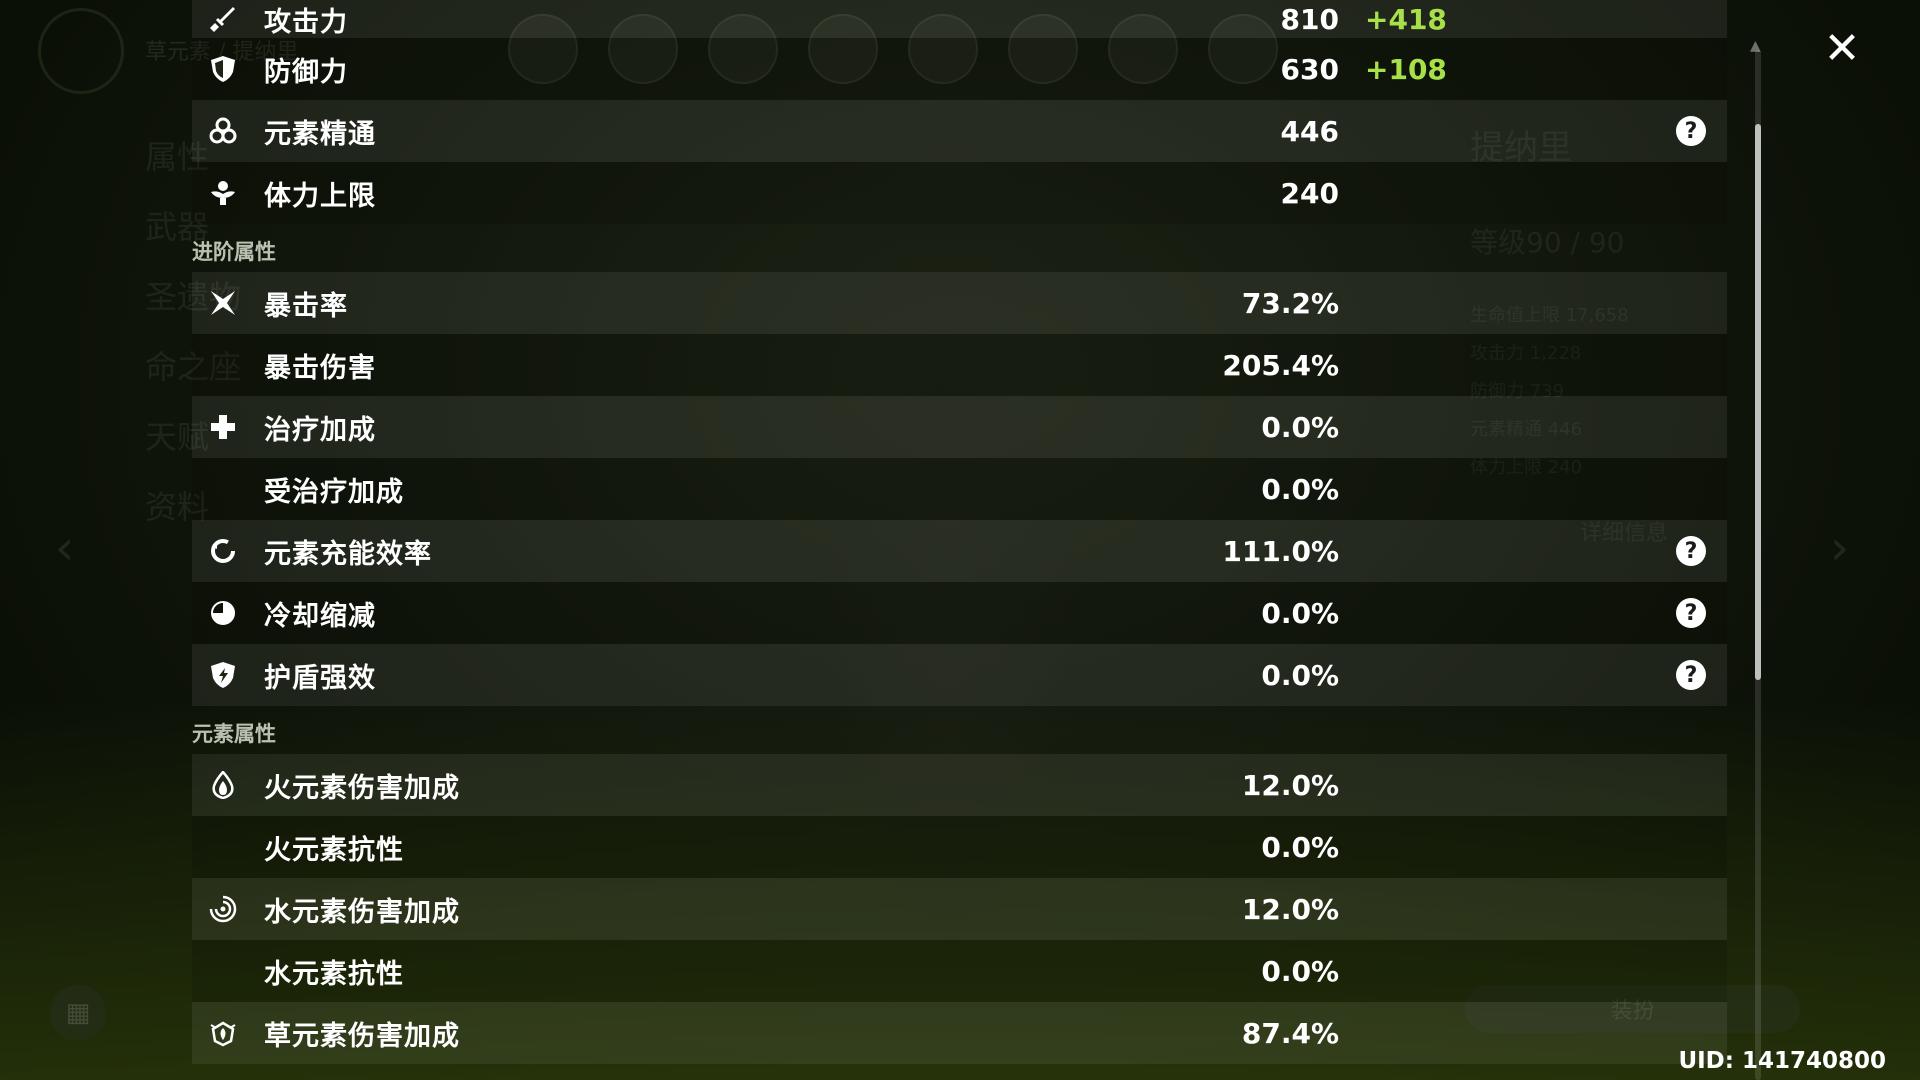 This screenshot has height=1080, width=1920. What do you see at coordinates (234, 252) in the screenshot?
I see `section-title-advanced: 进阶属性` at bounding box center [234, 252].